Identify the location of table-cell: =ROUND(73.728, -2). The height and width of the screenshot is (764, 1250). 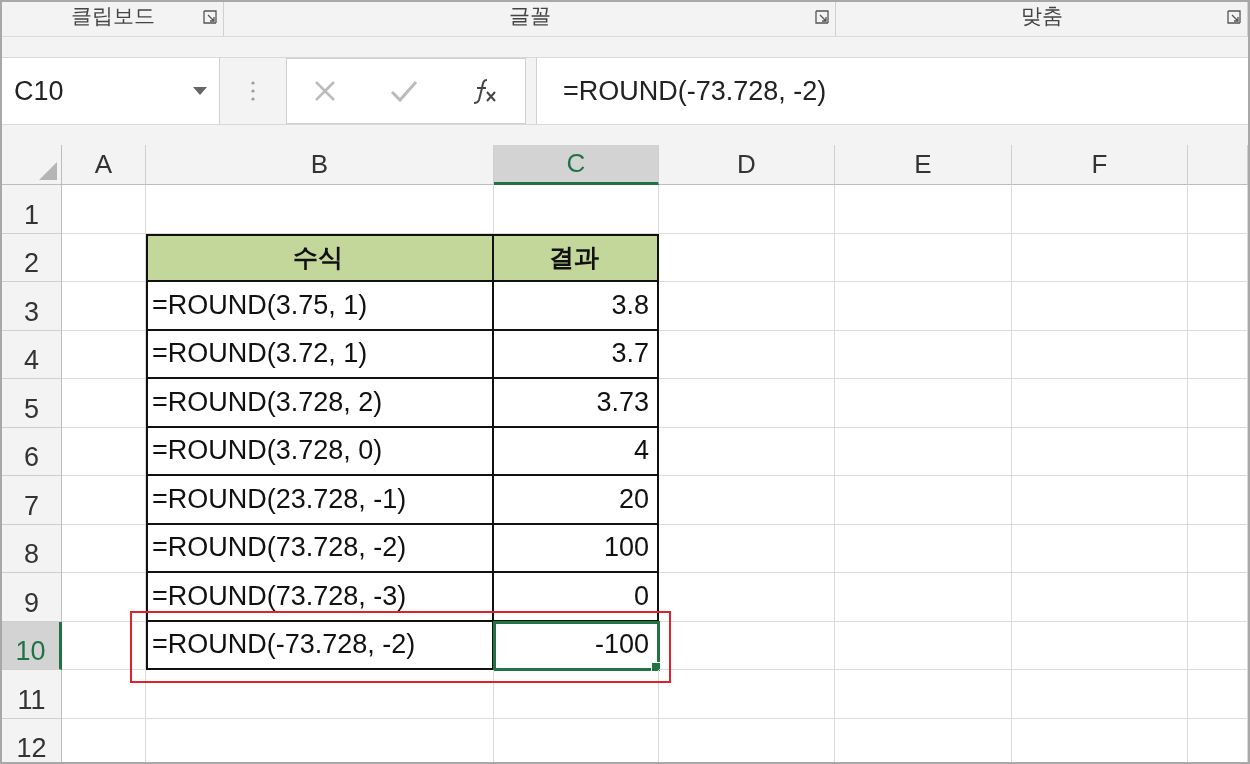
(320, 548).